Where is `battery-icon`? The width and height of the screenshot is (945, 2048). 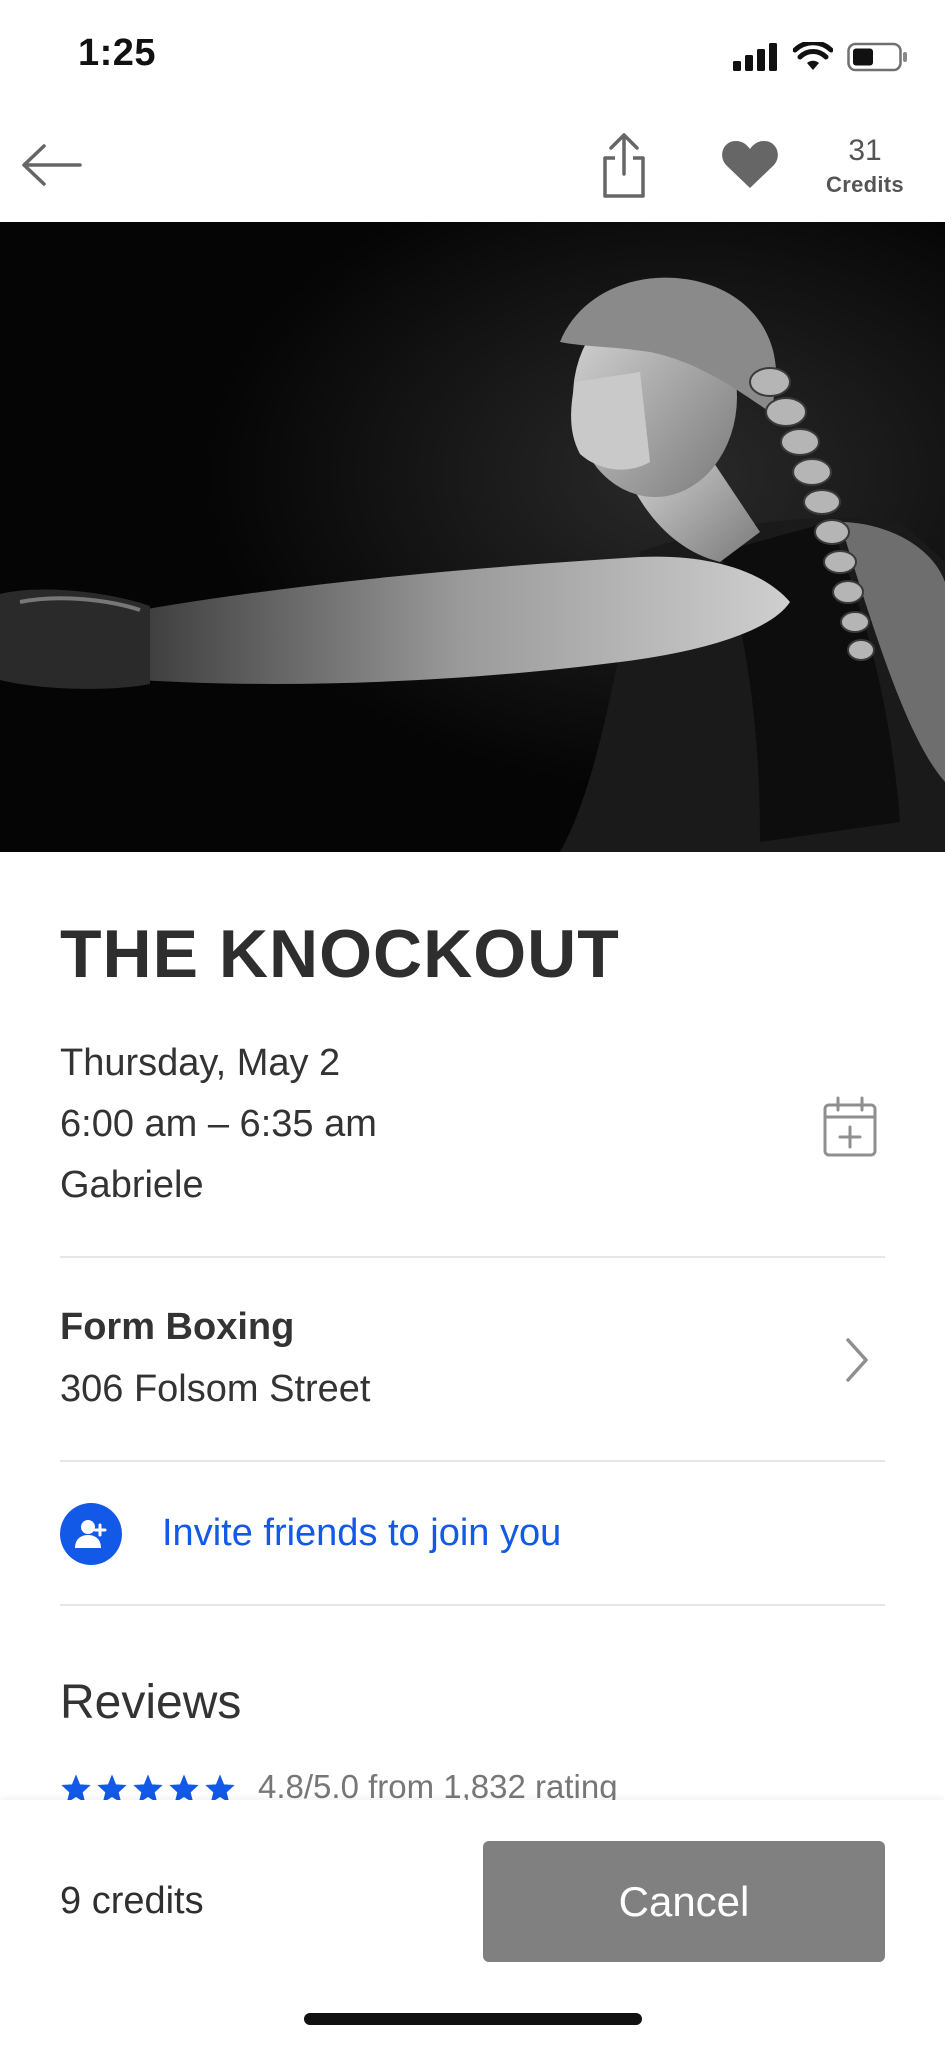
battery-icon is located at coordinates (877, 57).